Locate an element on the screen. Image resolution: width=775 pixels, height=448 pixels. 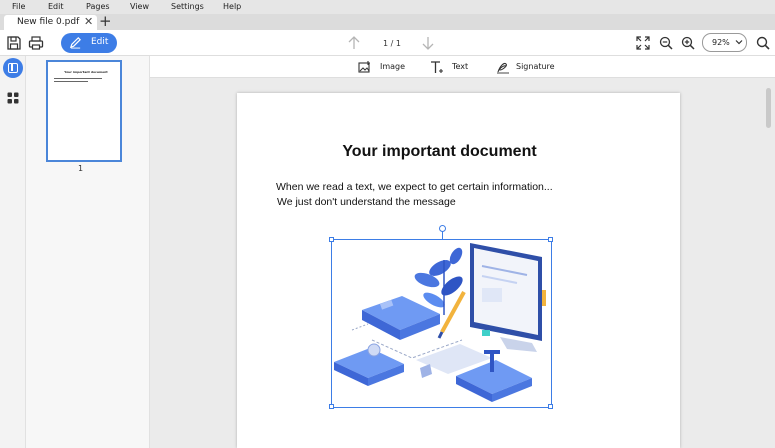
menu-help: Help is located at coordinates (232, 6).